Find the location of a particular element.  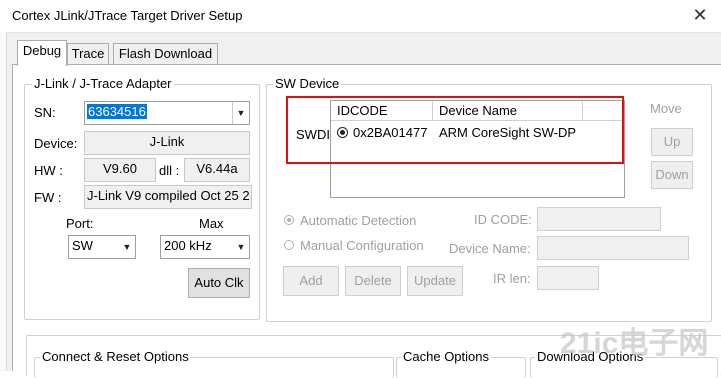

manual-configuration-radio is located at coordinates (289, 245).